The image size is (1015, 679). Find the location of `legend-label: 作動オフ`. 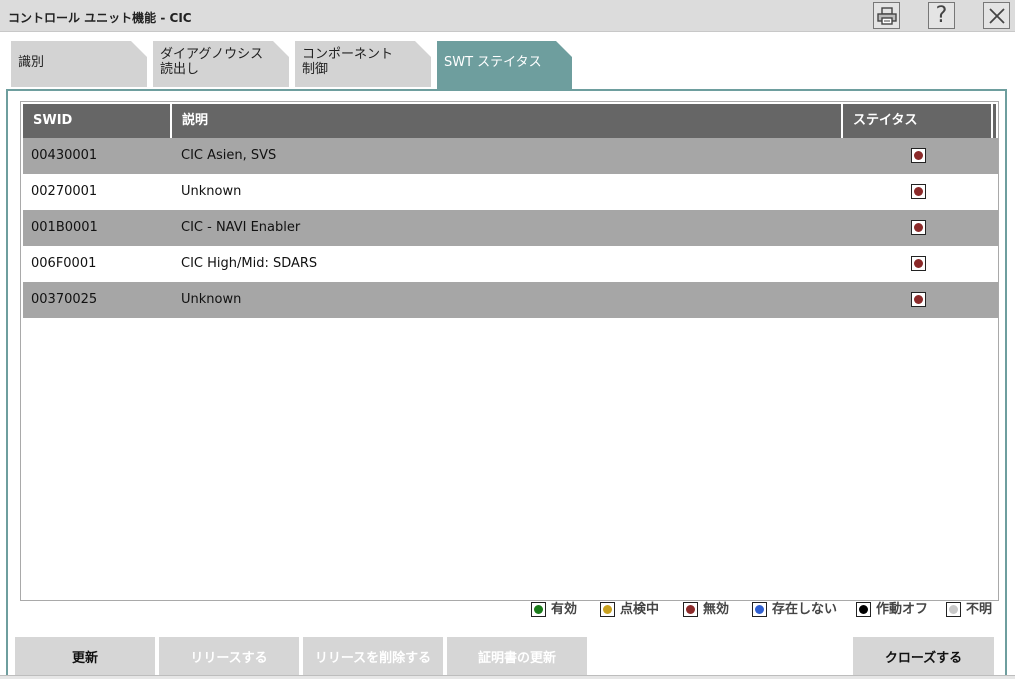

legend-label: 作動オフ is located at coordinates (902, 609).